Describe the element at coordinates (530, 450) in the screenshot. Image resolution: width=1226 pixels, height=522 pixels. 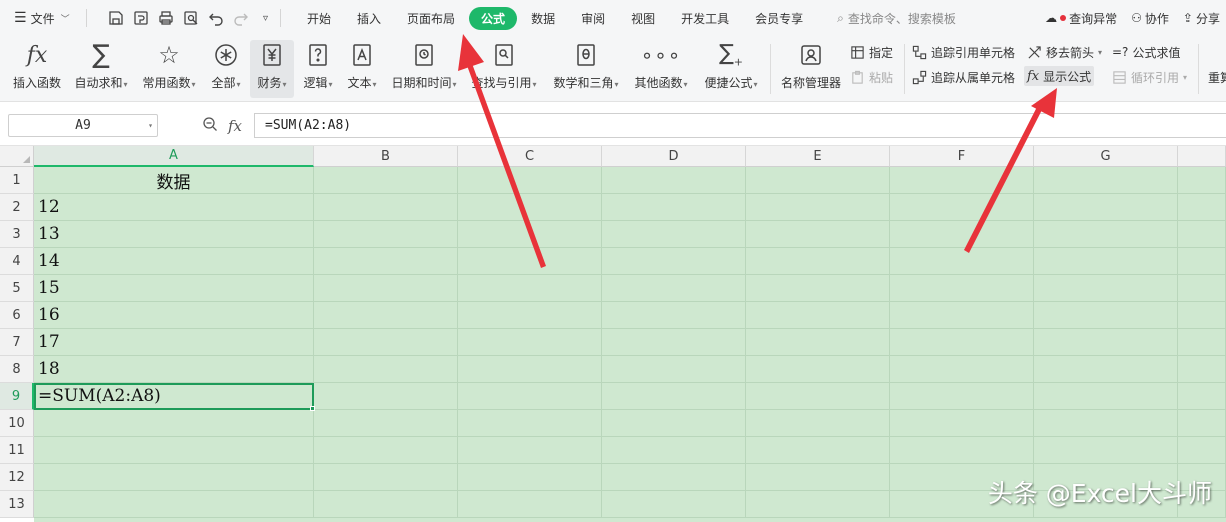
I see `cell-c11` at that location.